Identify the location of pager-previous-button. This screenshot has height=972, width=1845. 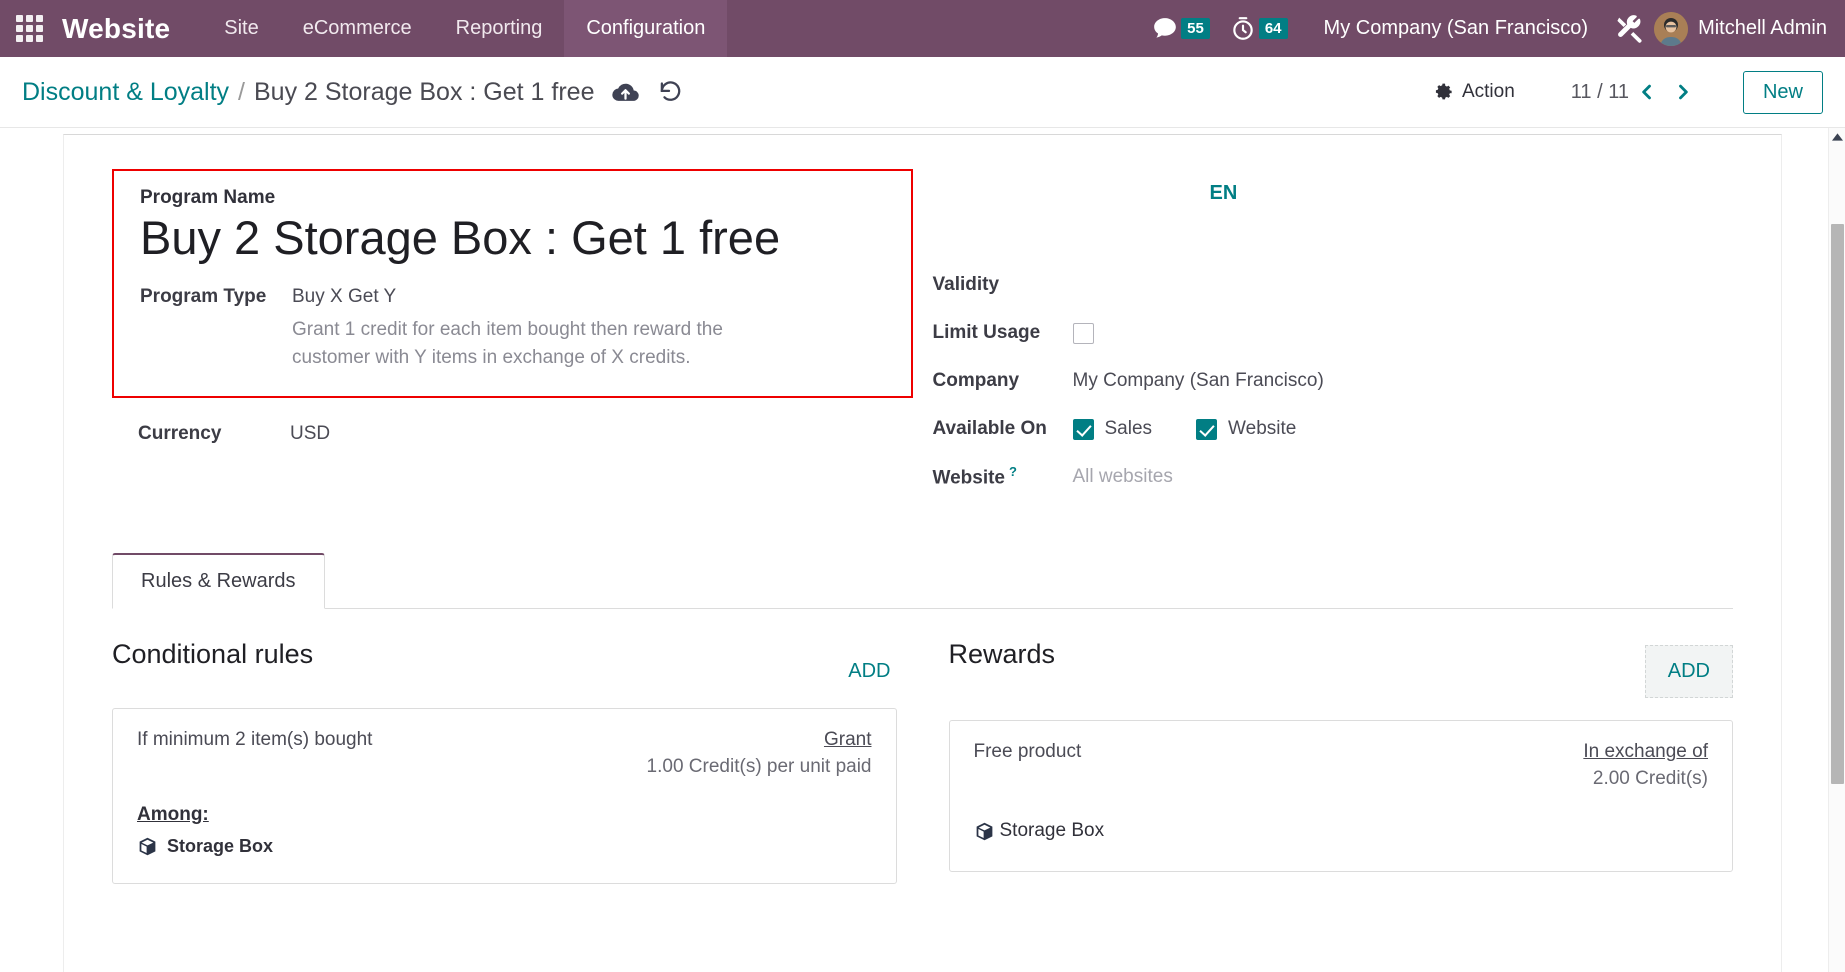
(1647, 92).